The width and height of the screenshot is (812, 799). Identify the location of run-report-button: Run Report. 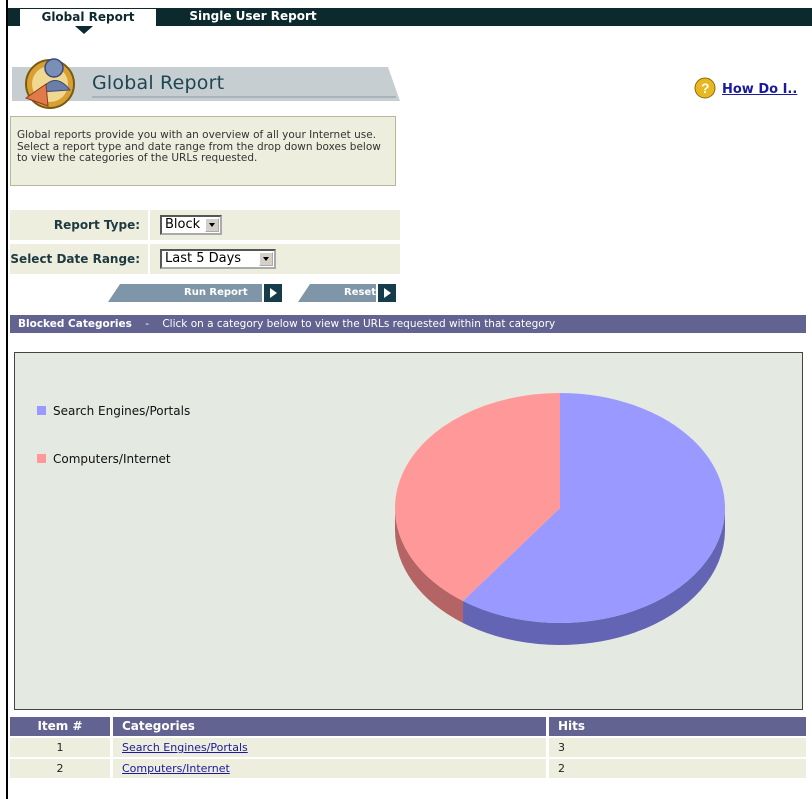
(195, 293).